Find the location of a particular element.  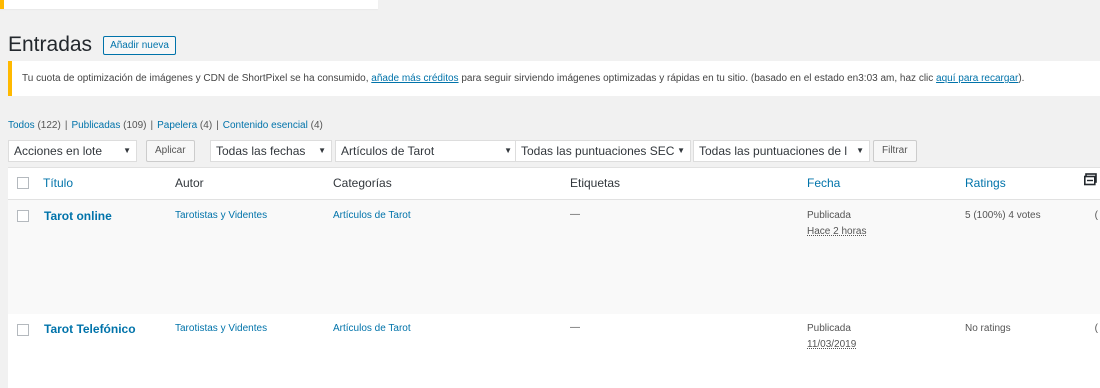

column-date: Fecha is located at coordinates (823, 183).